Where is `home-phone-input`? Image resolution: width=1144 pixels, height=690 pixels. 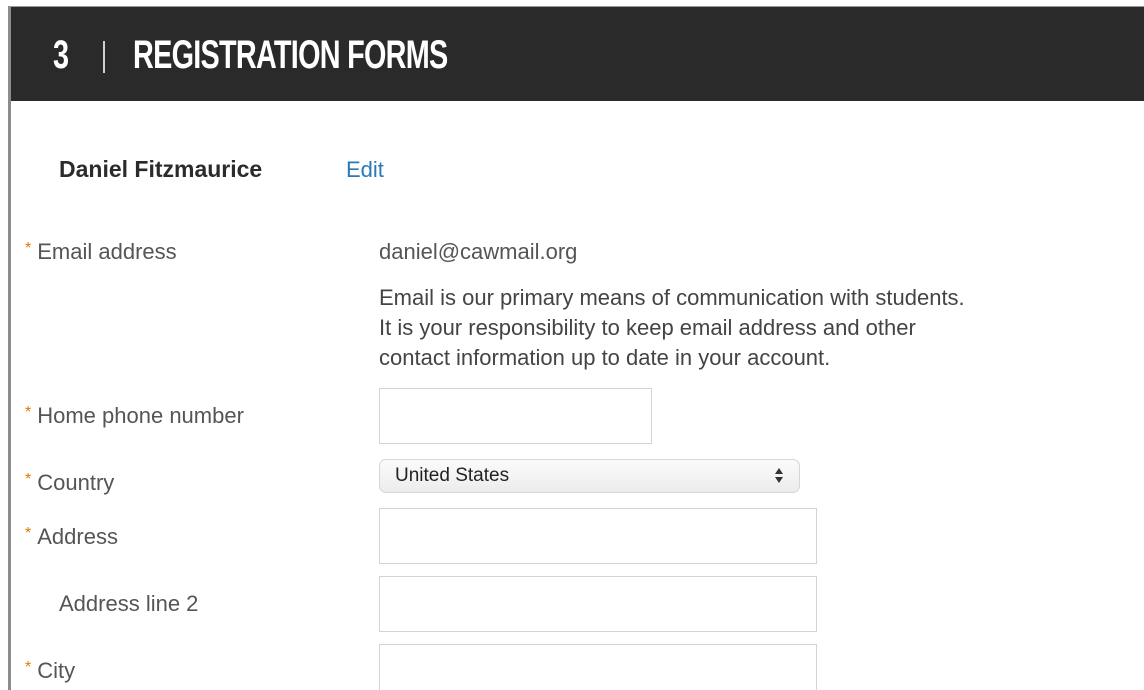
home-phone-input is located at coordinates (515, 416).